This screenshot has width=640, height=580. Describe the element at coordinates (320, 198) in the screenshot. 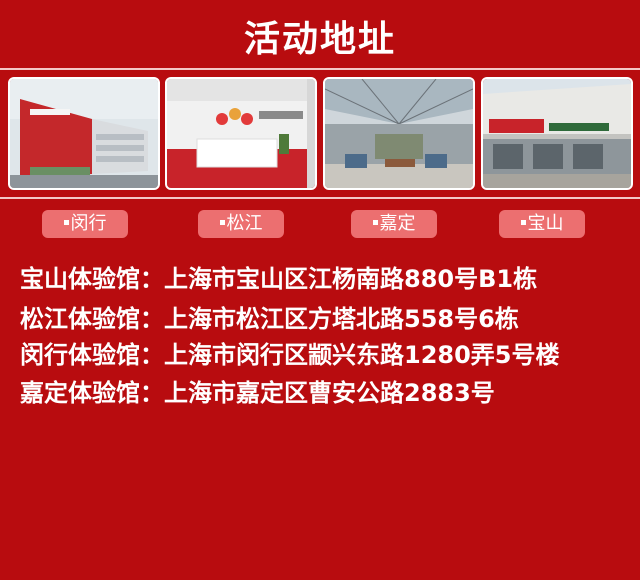

I see `divider-bottom` at that location.